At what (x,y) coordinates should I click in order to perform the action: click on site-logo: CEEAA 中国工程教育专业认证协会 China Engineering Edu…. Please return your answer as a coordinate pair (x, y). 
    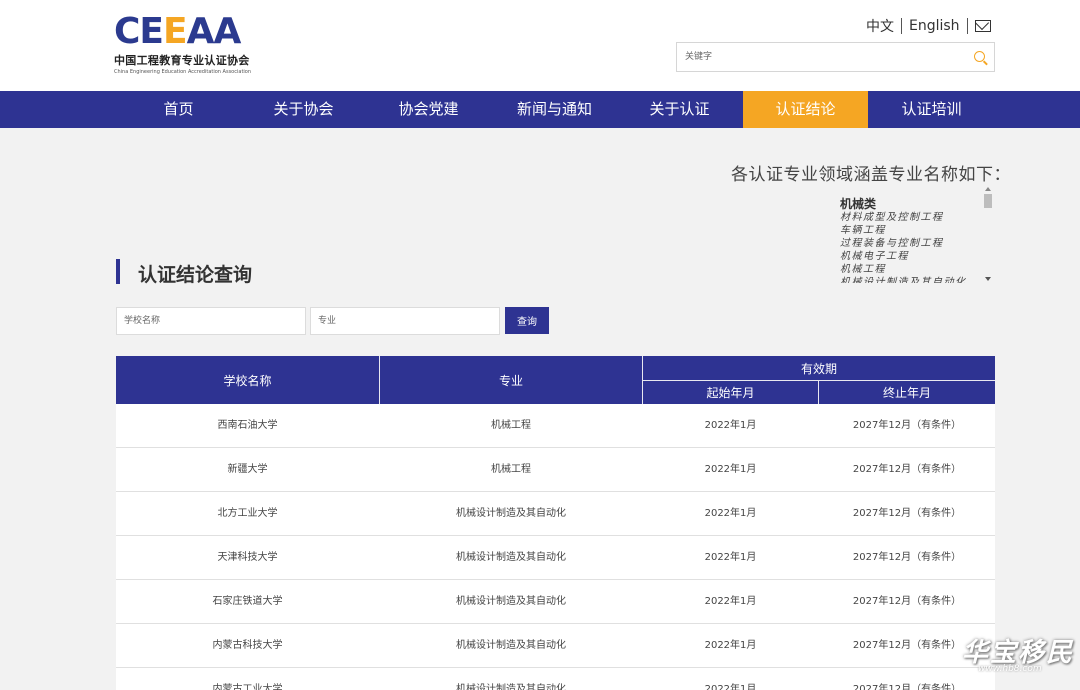
    Looking at the image, I should click on (190, 43).